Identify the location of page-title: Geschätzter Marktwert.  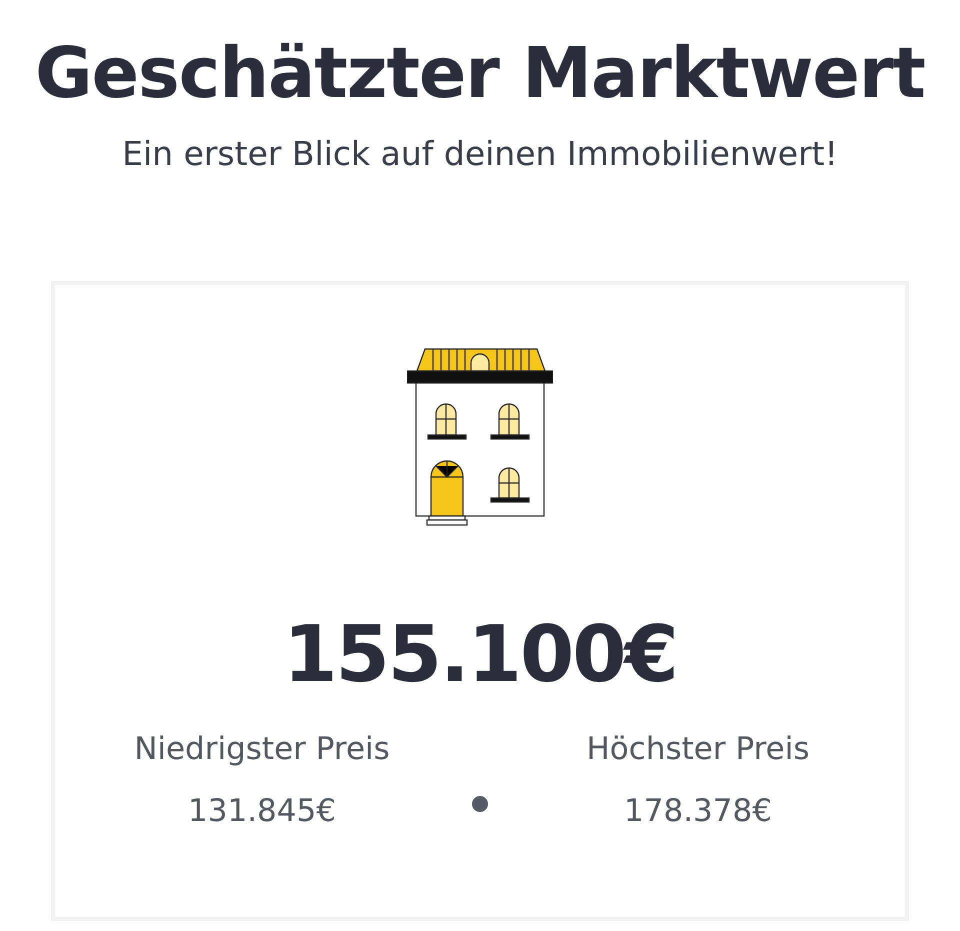
(480, 73).